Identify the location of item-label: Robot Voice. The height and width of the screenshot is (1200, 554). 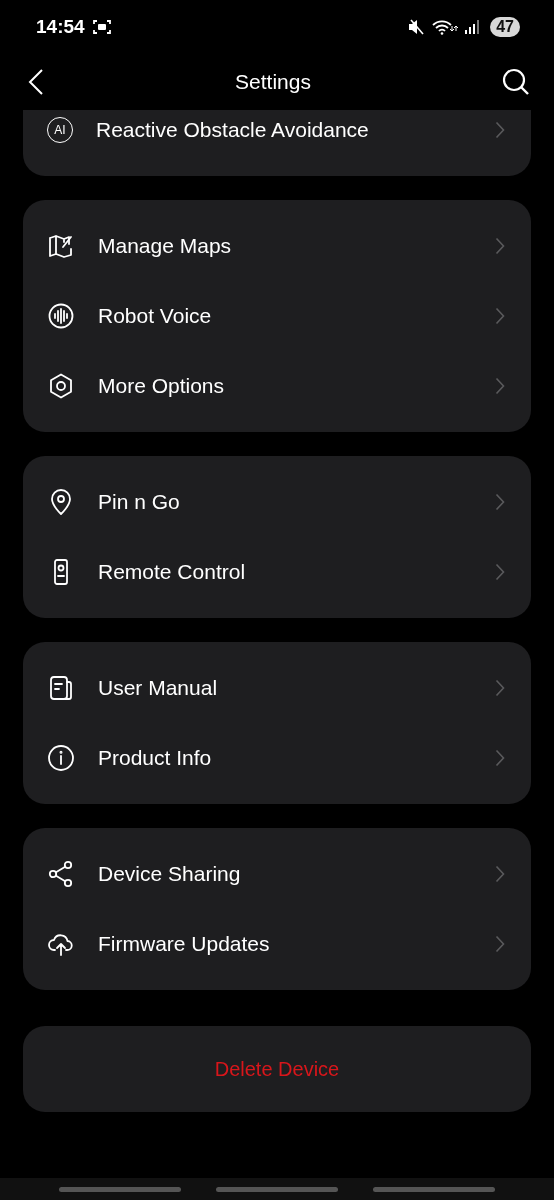
(155, 316).